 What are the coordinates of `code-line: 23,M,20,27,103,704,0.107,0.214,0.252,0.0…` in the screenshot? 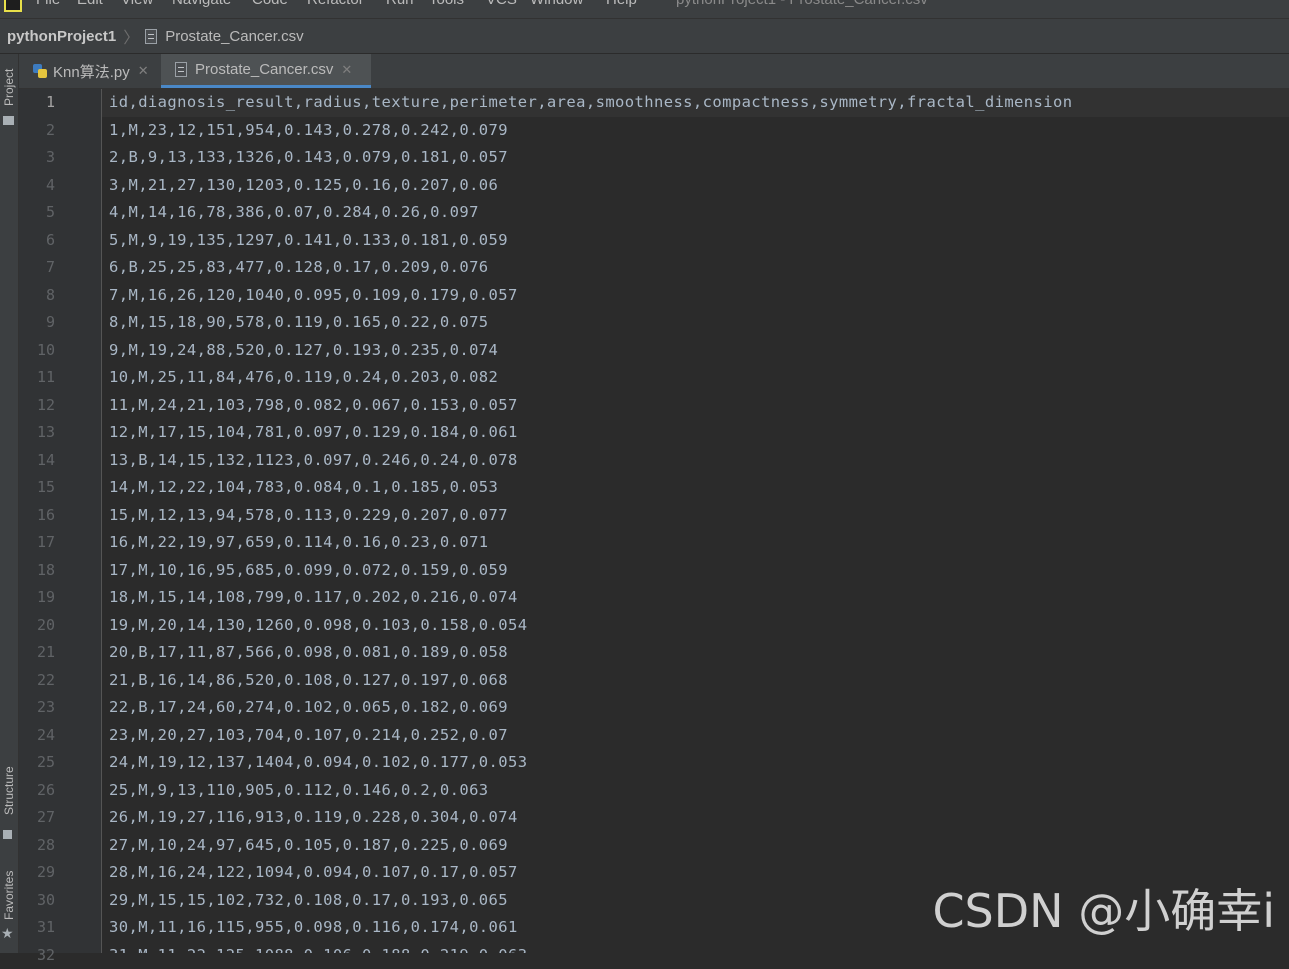 It's located at (308, 736).